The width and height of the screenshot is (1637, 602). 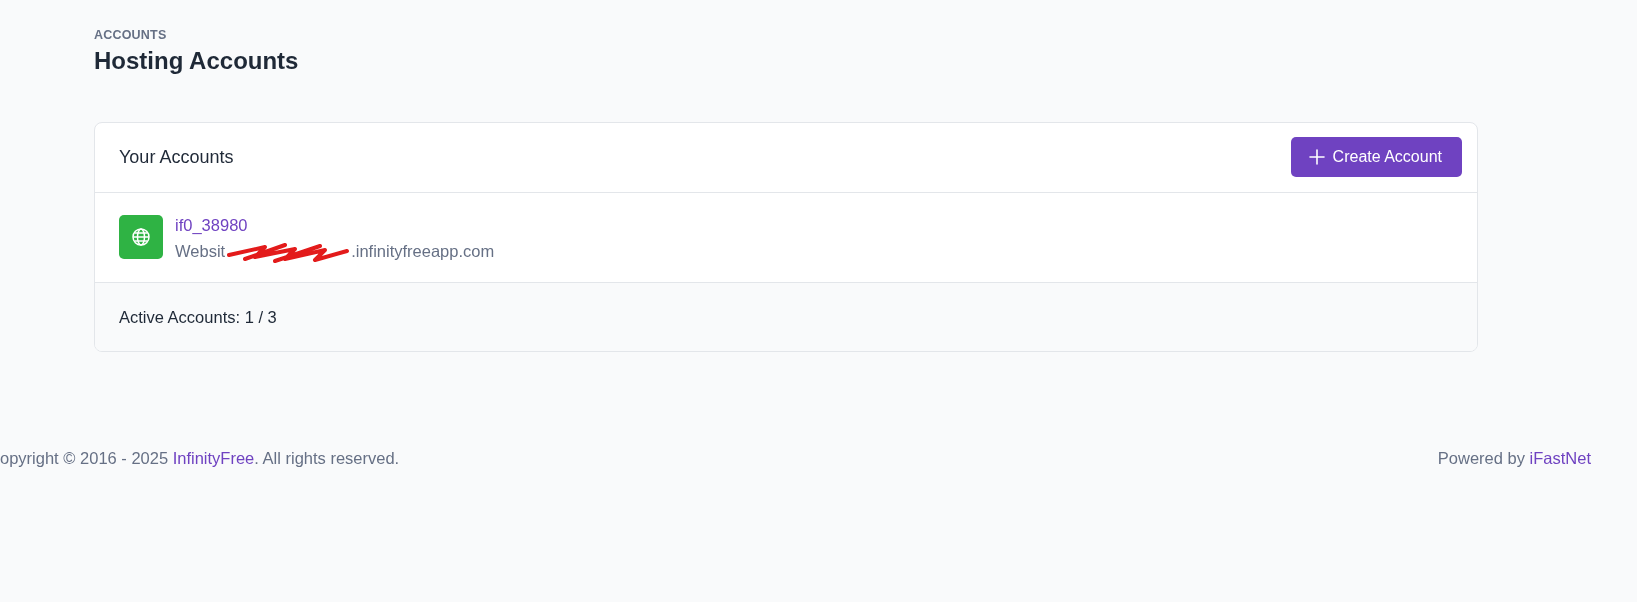 I want to click on infinityfree-link: InfinityFree, so click(x=213, y=458).